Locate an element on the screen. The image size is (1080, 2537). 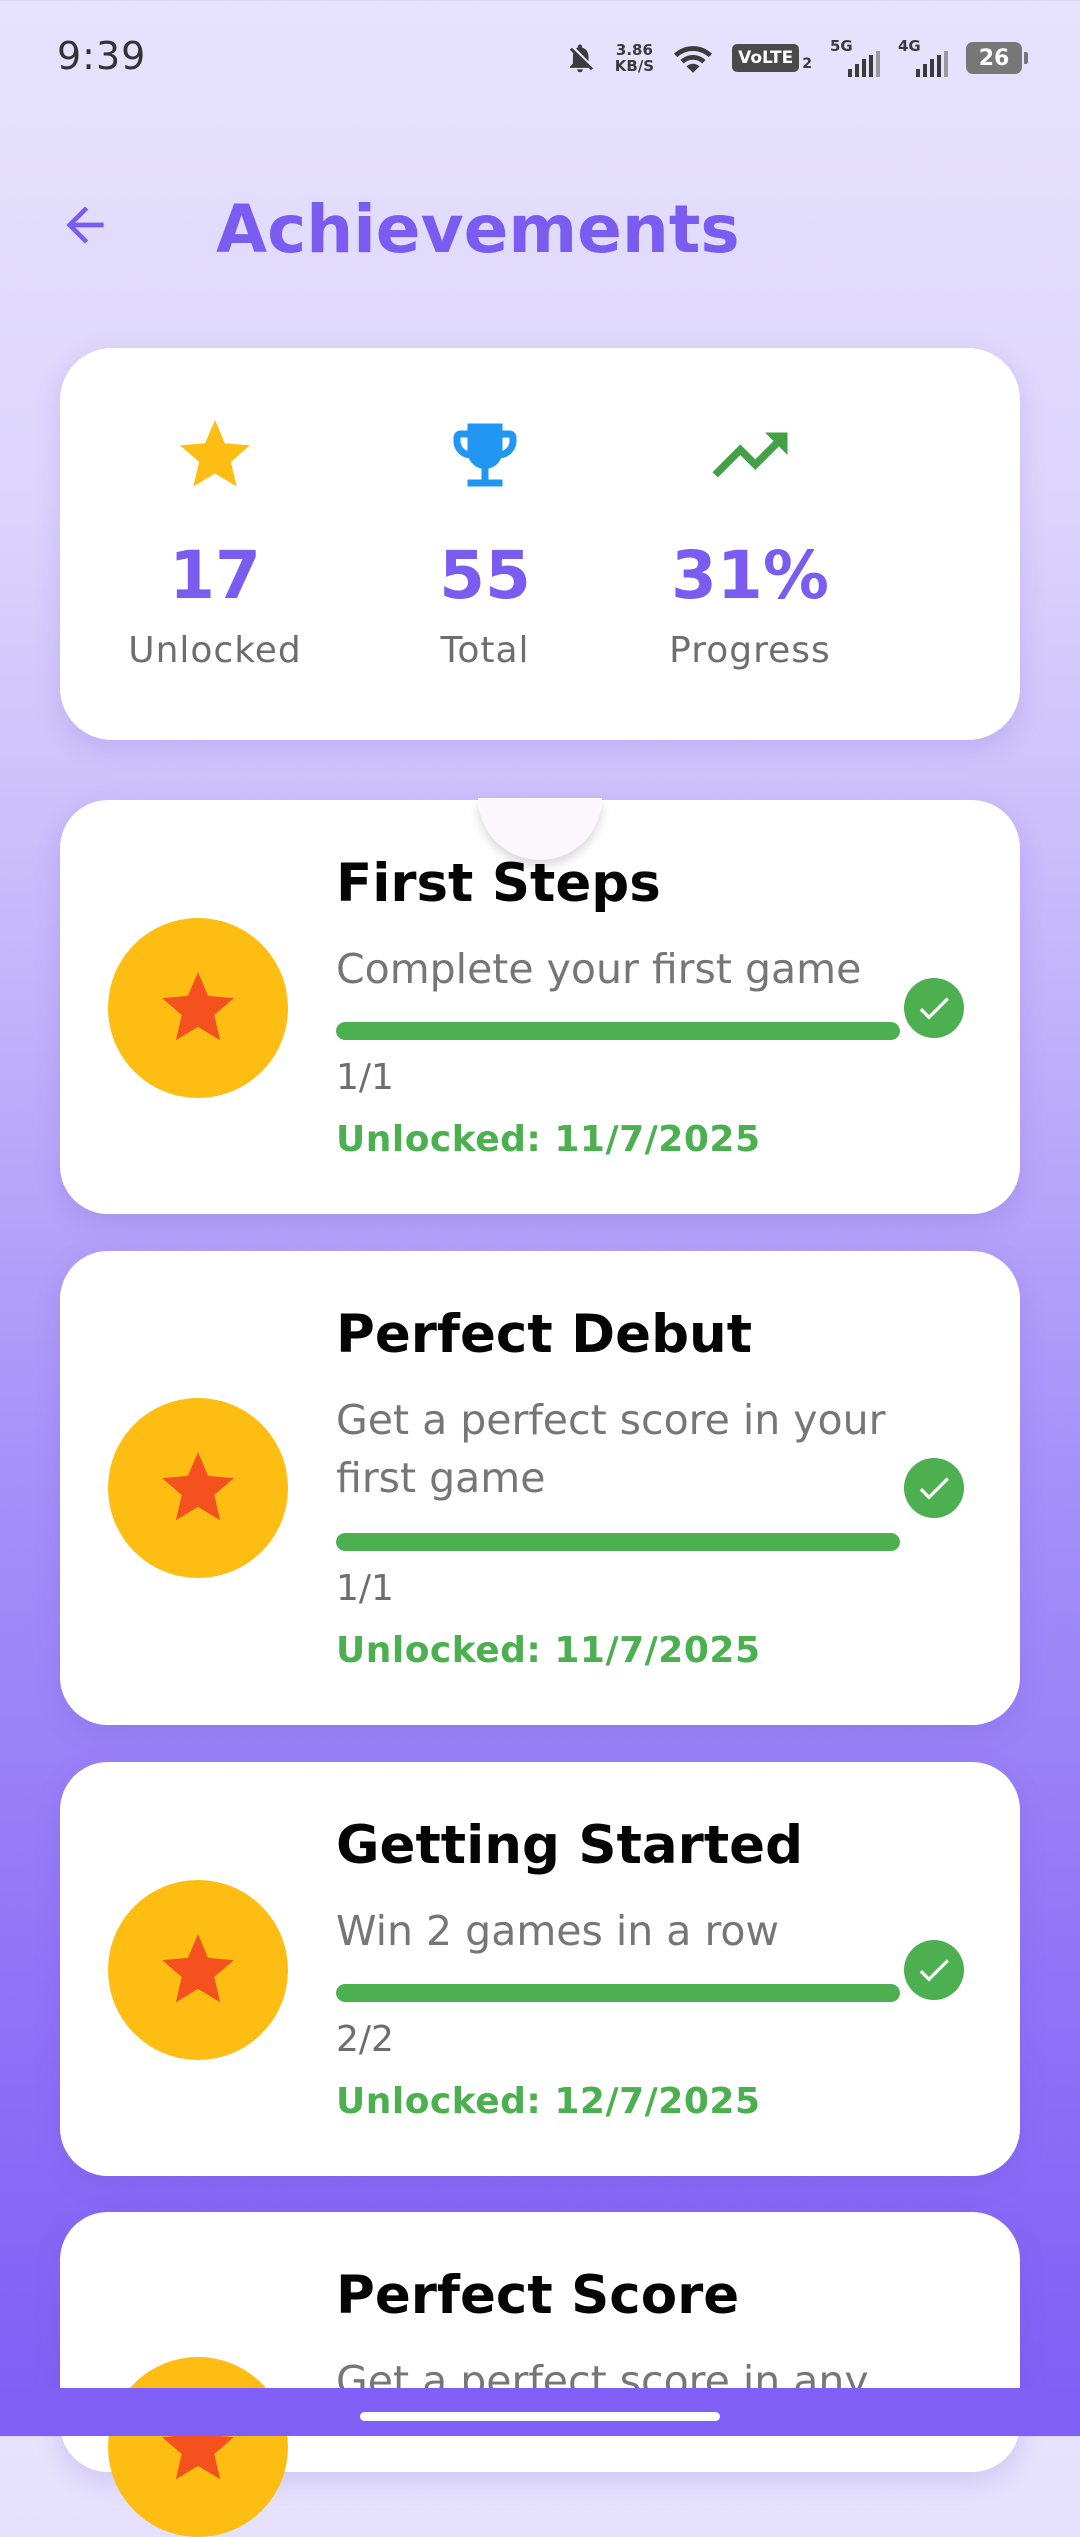
battery-icon: 26 is located at coordinates (997, 58).